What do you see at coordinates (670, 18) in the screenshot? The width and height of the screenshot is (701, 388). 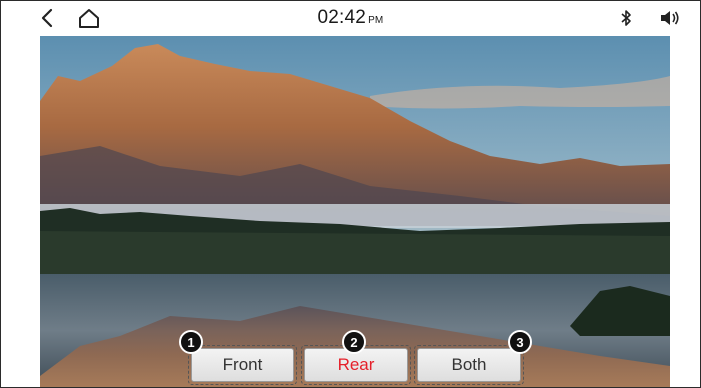 I see `volume-icon` at bounding box center [670, 18].